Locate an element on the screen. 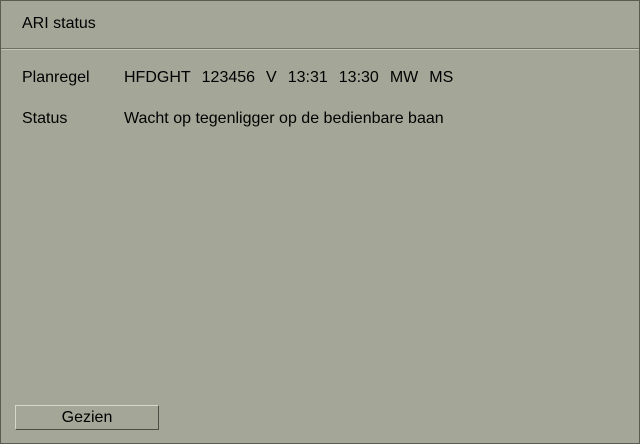 Image resolution: width=640 pixels, height=444 pixels. status-label: Status is located at coordinates (45, 118).